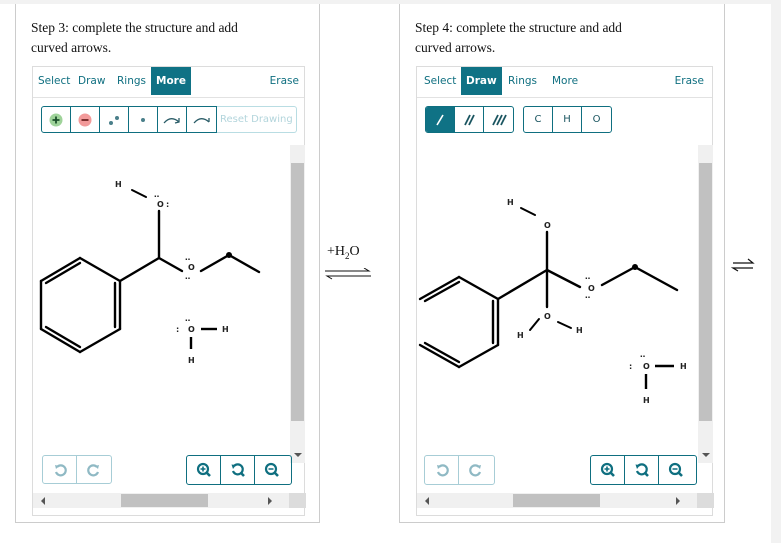  Describe the element at coordinates (343, 252) in the screenshot. I see `reagent-label: +H2O` at that location.